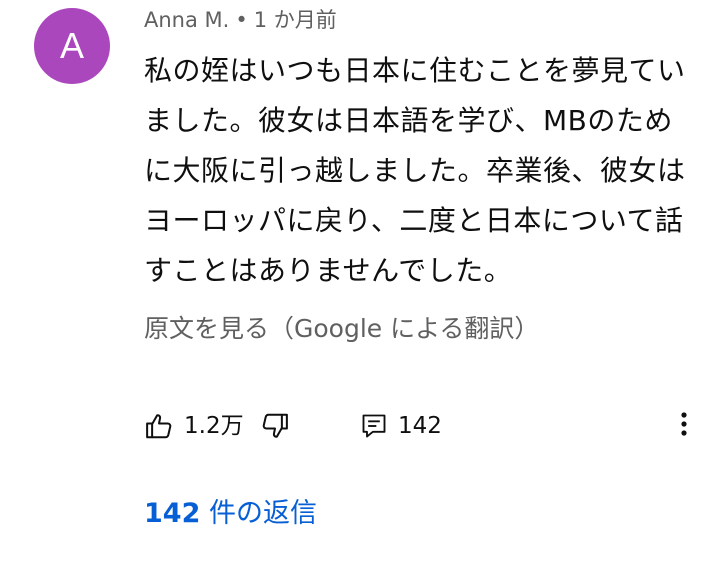 The height and width of the screenshot is (569, 720). I want to click on comment-timestamp: 1 か月前, so click(295, 20).